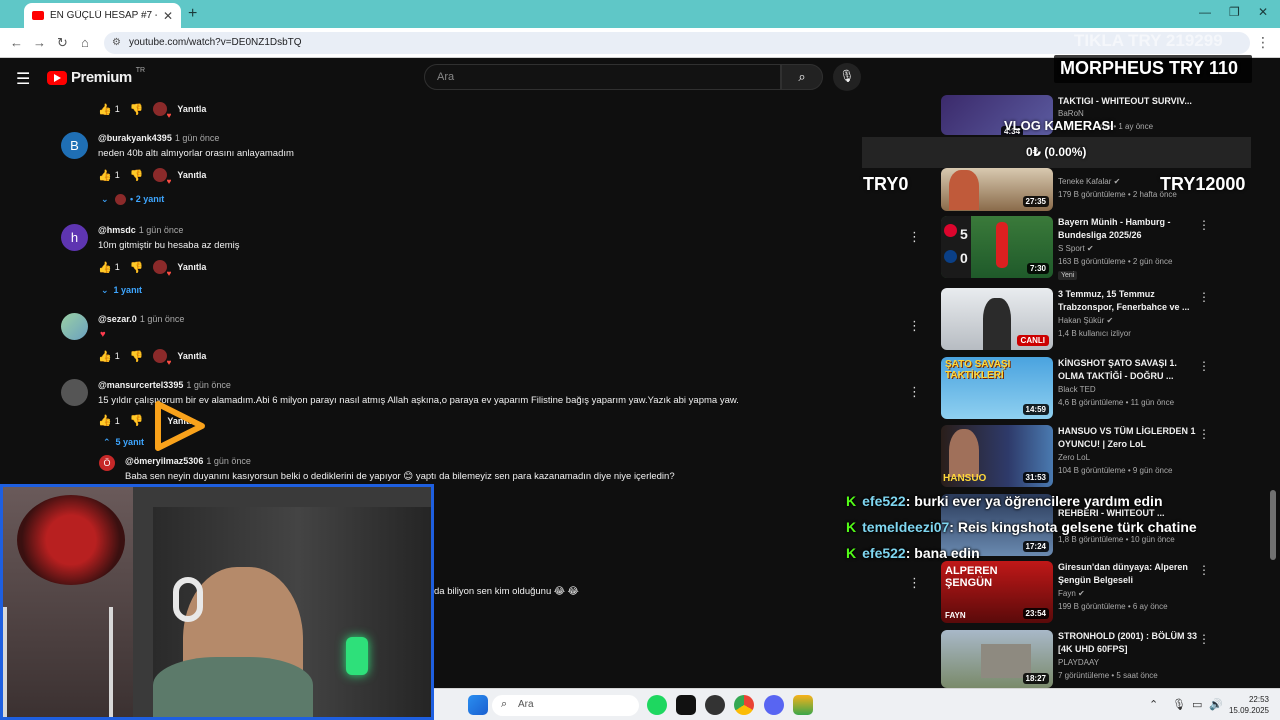 The image size is (1280, 720). What do you see at coordinates (1234, 12) in the screenshot?
I see `restore-icon: ❐` at bounding box center [1234, 12].